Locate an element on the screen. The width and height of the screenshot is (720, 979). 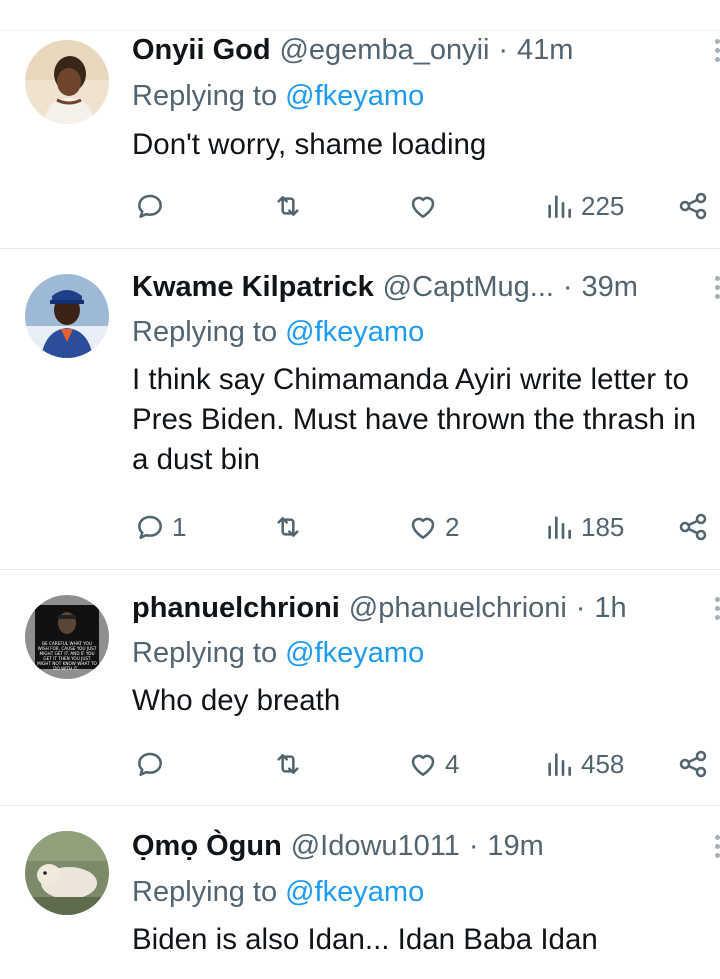
like-button: 4 is located at coordinates (433, 764).